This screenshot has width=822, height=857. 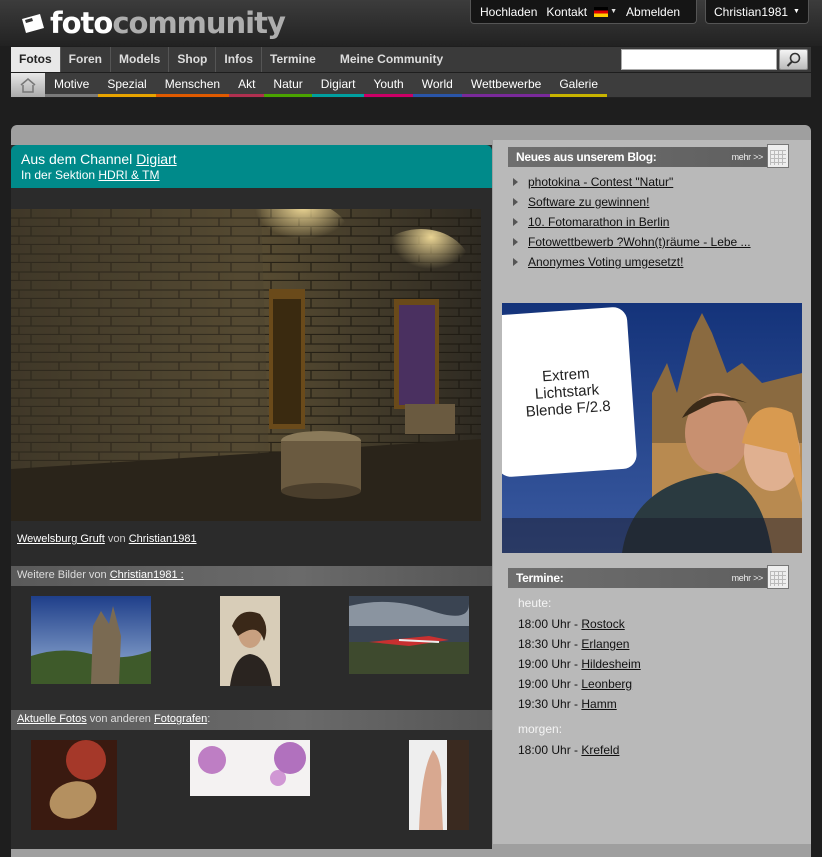 I want to click on nav-infos: Infos, so click(x=239, y=59).